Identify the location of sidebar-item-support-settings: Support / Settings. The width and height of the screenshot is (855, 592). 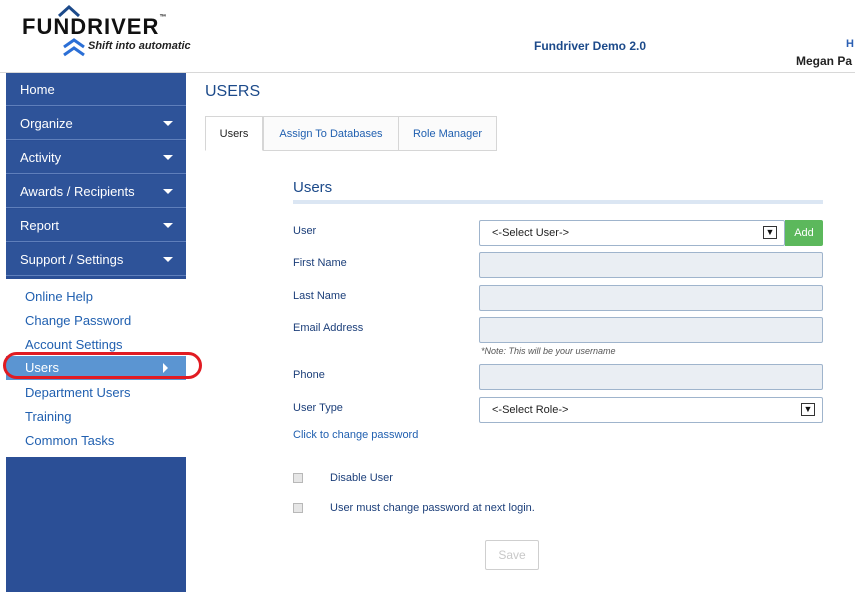
(96, 259).